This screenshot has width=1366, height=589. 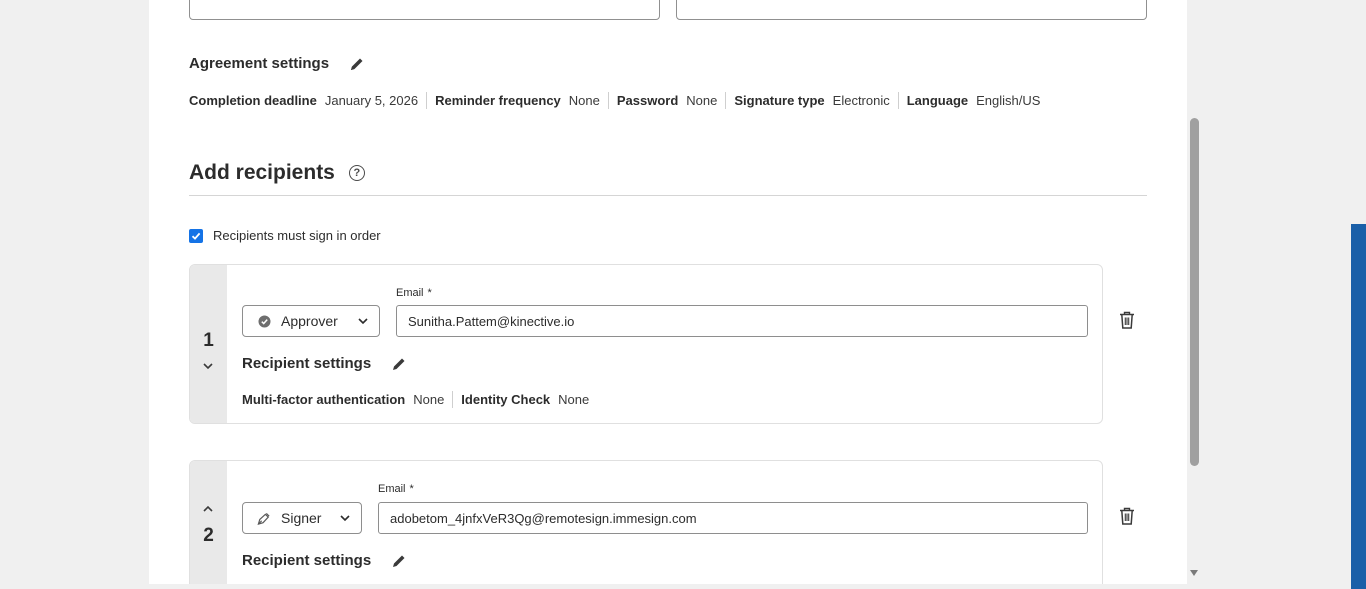 What do you see at coordinates (779, 100) in the screenshot?
I see `setting-label: Signature type` at bounding box center [779, 100].